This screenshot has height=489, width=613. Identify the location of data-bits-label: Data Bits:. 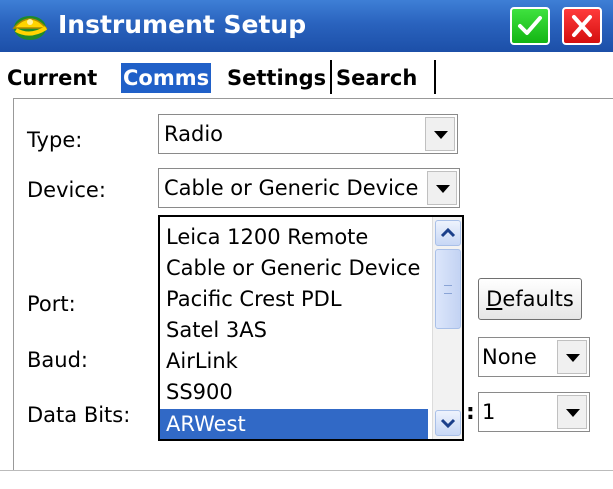
(79, 415).